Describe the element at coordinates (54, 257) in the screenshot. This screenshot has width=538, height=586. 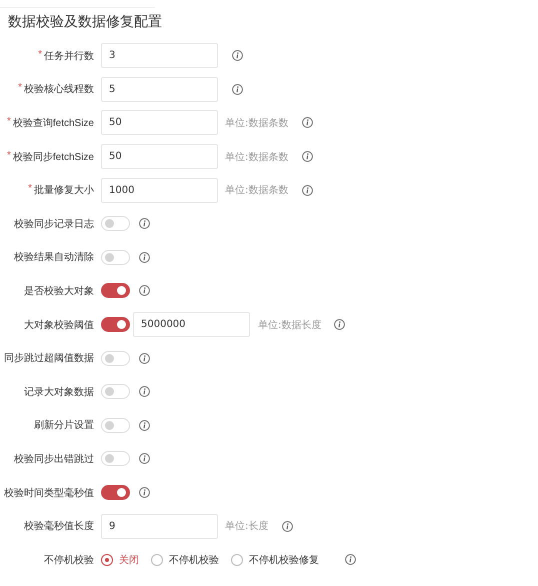
I see `field-label: 校验结果自动清除` at that location.